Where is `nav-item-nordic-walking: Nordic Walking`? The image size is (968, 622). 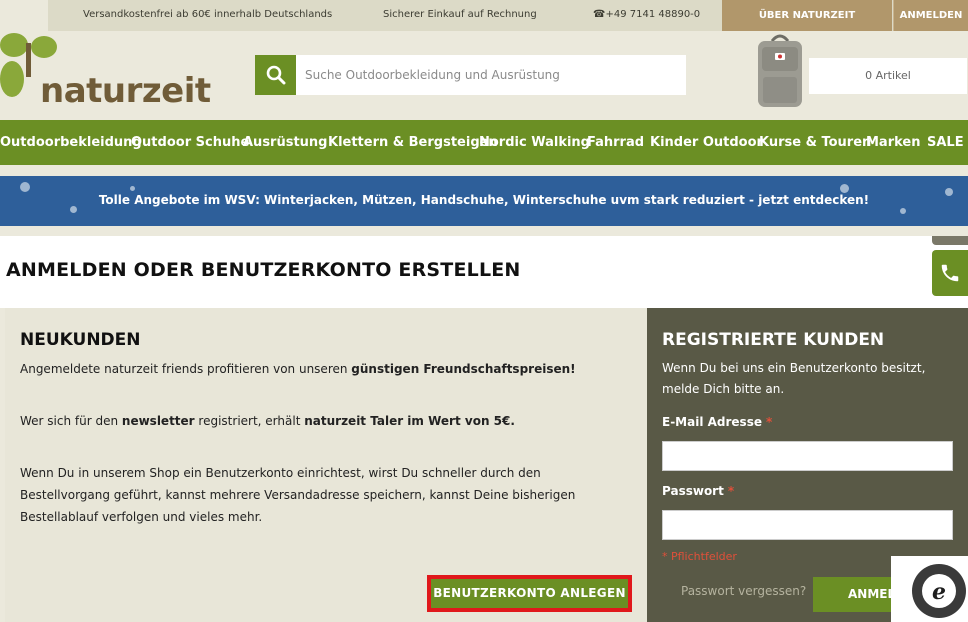
nav-item-nordic-walking: Nordic Walking is located at coordinates (534, 142).